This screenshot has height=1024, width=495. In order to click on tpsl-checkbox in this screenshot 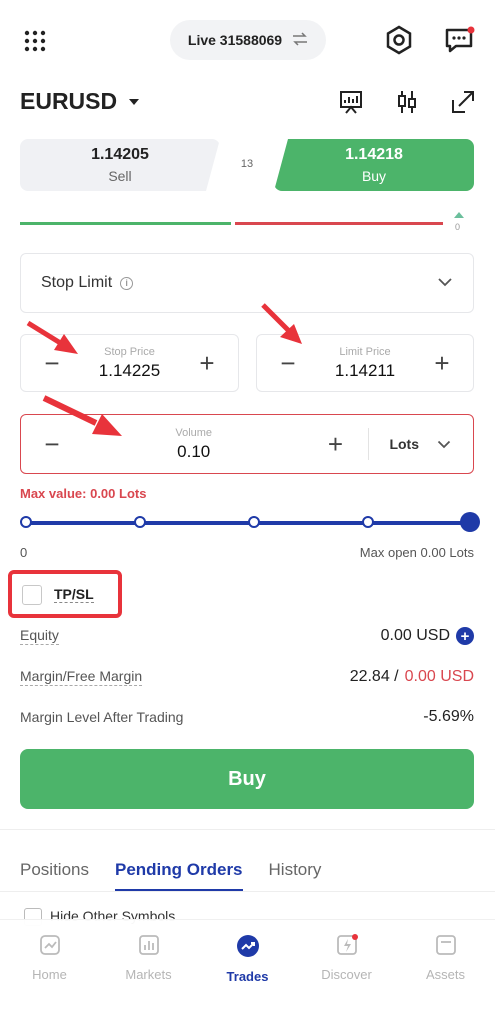, I will do `click(32, 595)`.